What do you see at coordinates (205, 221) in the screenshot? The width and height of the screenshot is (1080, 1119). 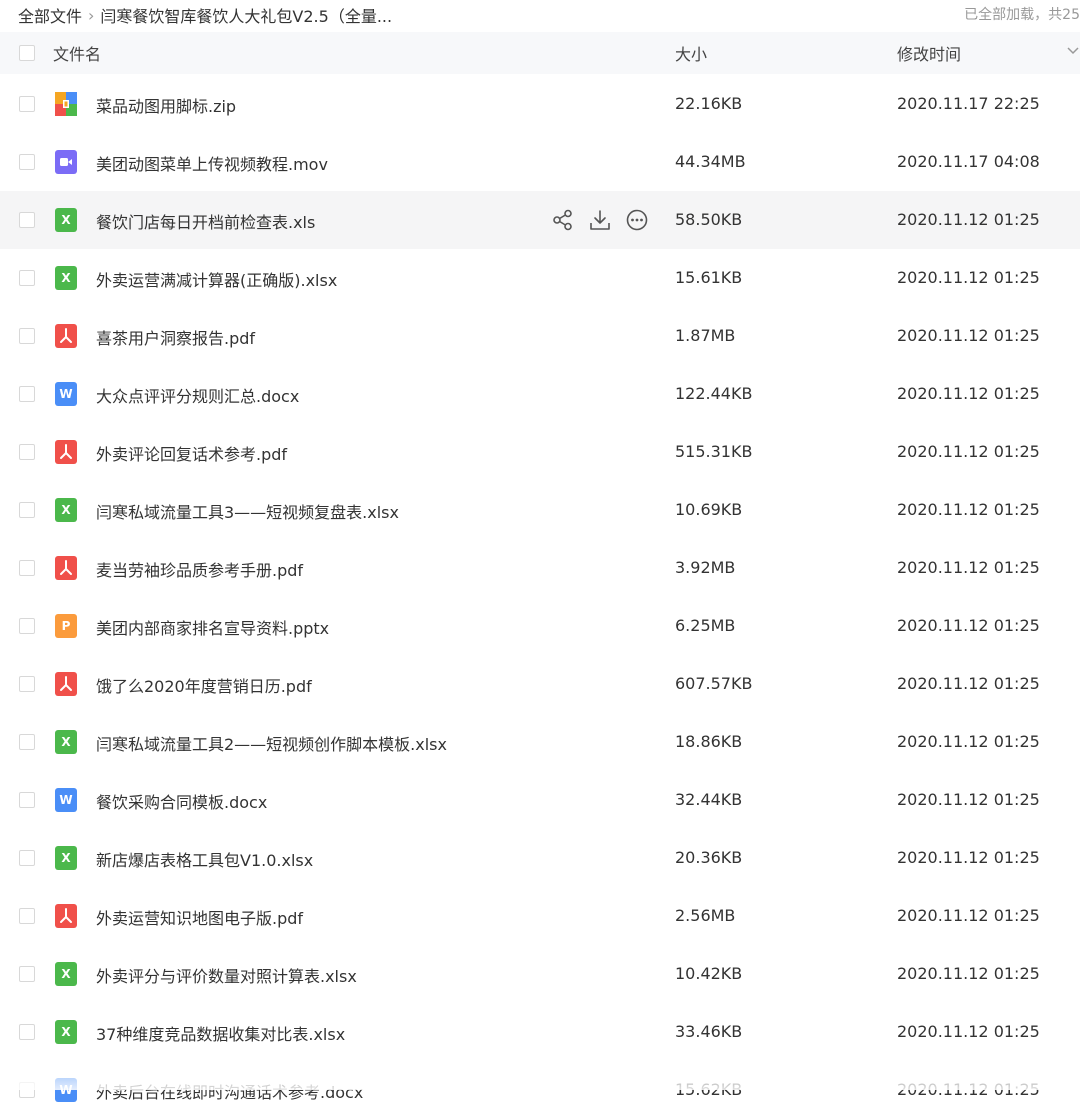 I see `file-name: 餐饮门店每日开档前检查表.xls` at bounding box center [205, 221].